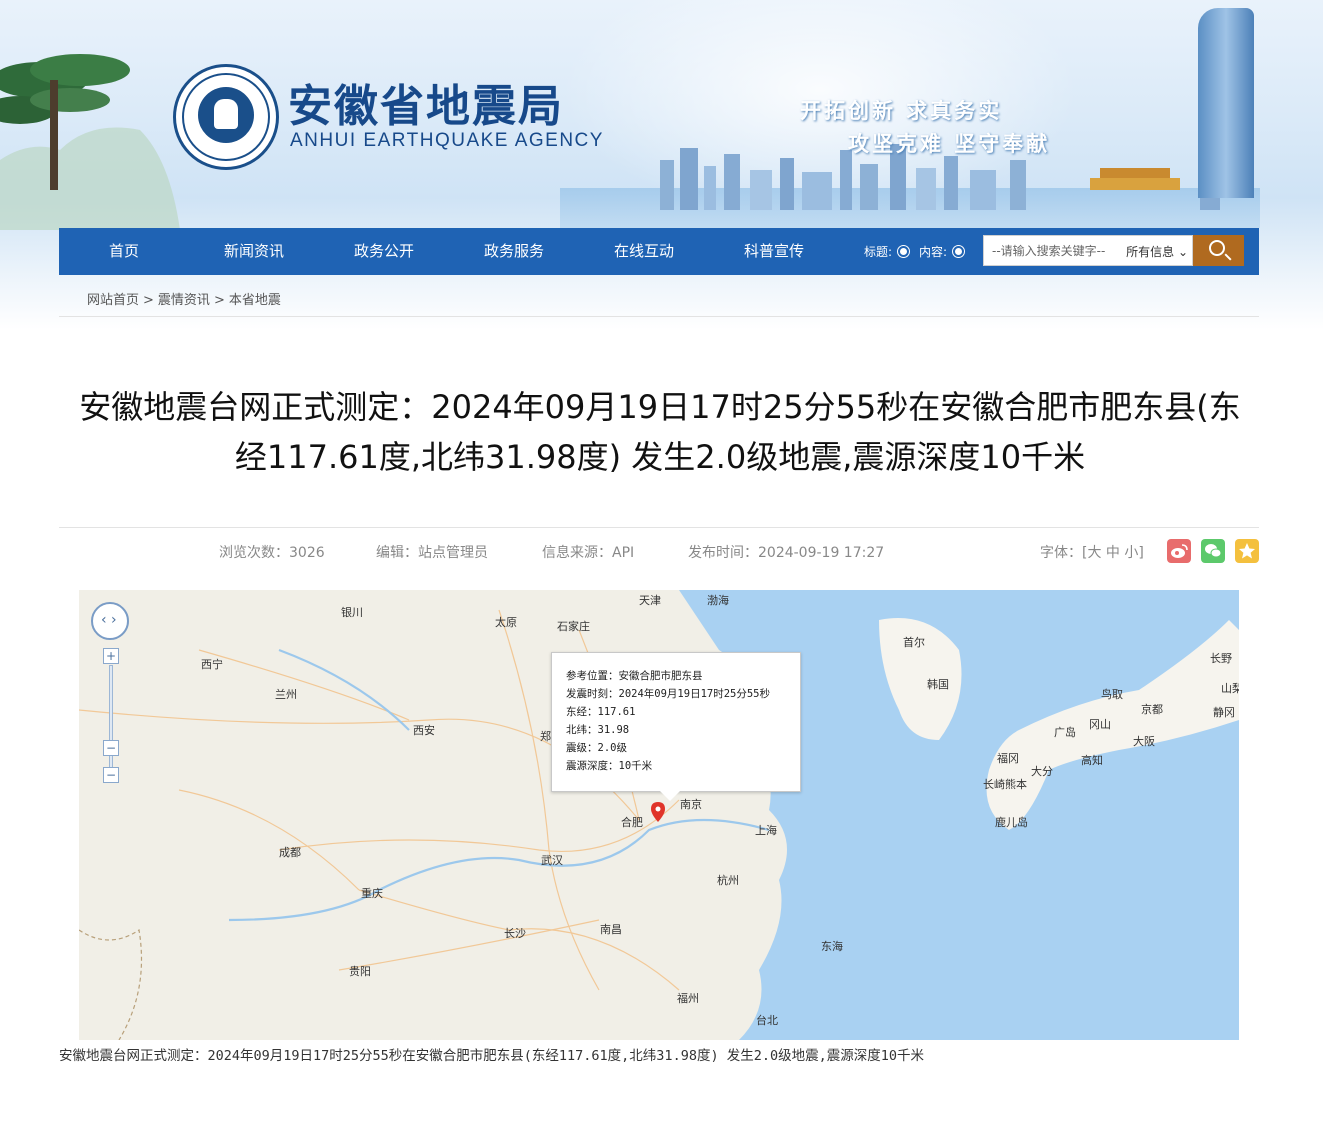  Describe the element at coordinates (592, 766) in the screenshot. I see `popup-depth-label: 震源深度：` at that location.